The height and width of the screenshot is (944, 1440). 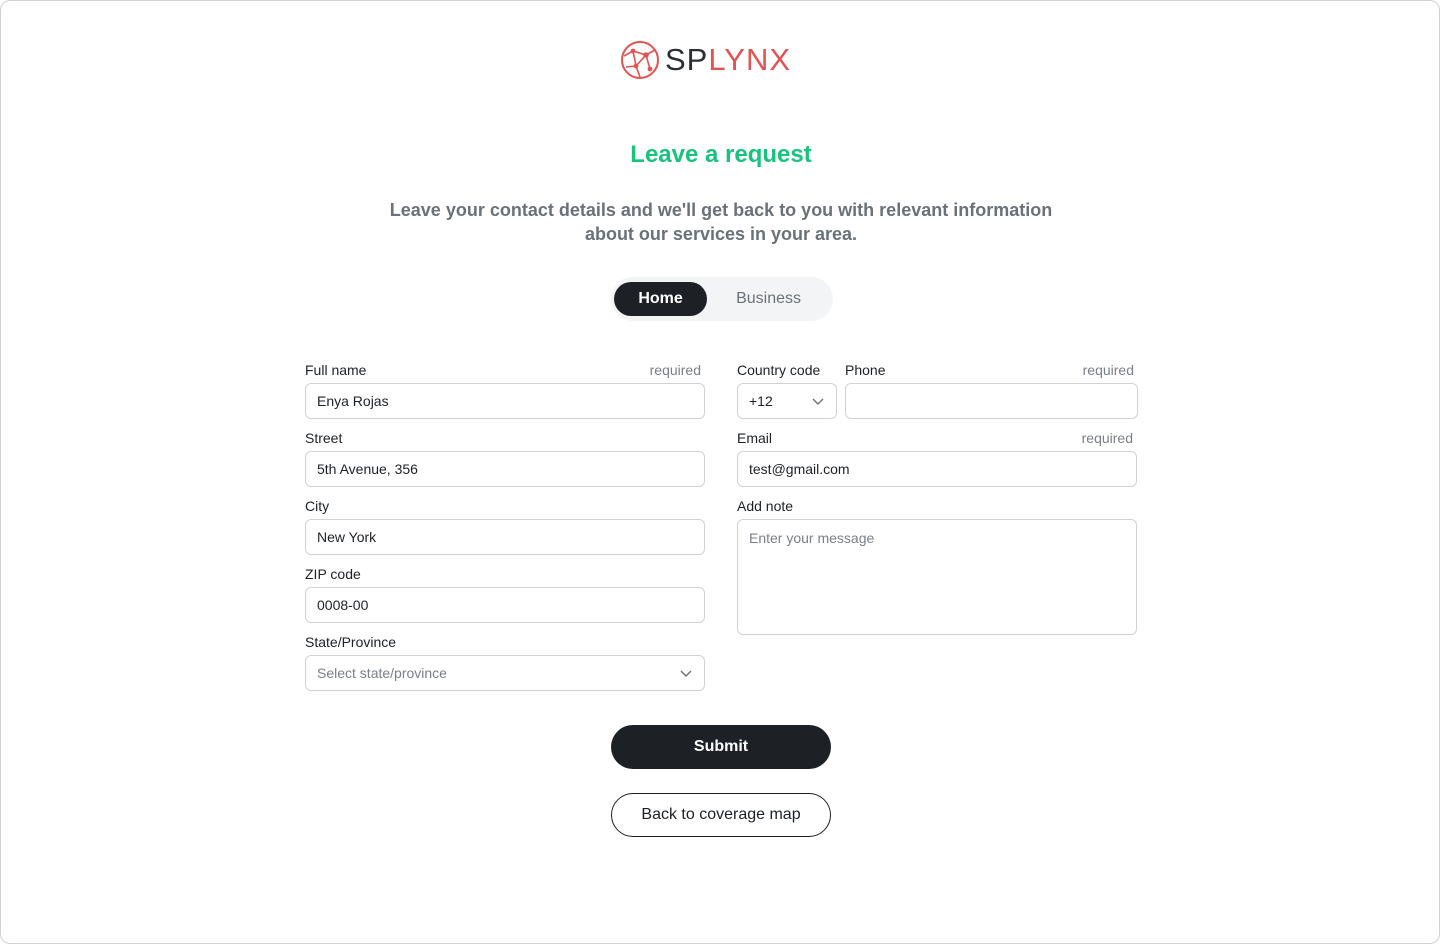 What do you see at coordinates (317, 506) in the screenshot?
I see `city-label: City` at bounding box center [317, 506].